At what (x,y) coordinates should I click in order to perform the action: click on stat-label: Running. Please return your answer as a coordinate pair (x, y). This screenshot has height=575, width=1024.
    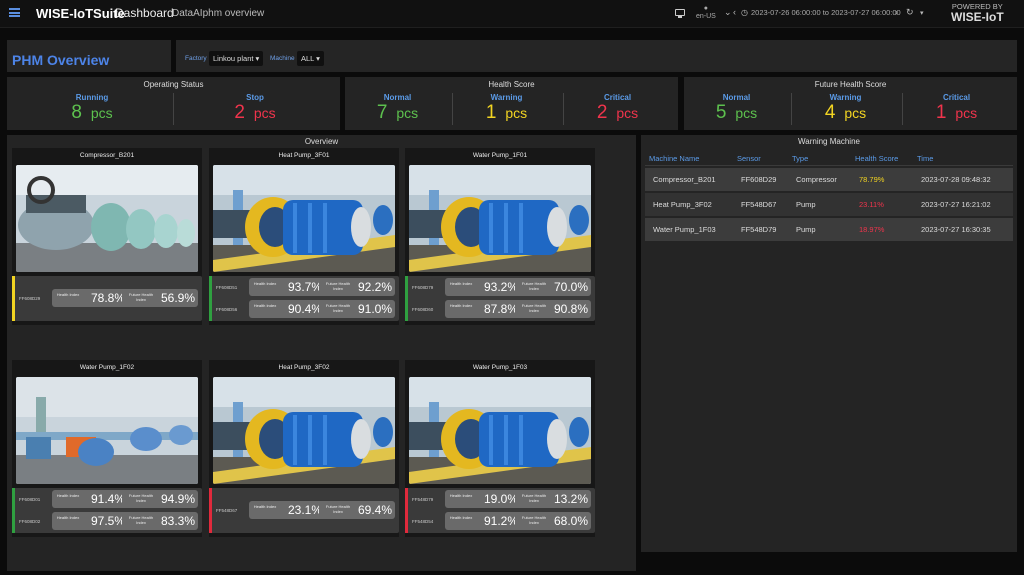
    Looking at the image, I should click on (92, 97).